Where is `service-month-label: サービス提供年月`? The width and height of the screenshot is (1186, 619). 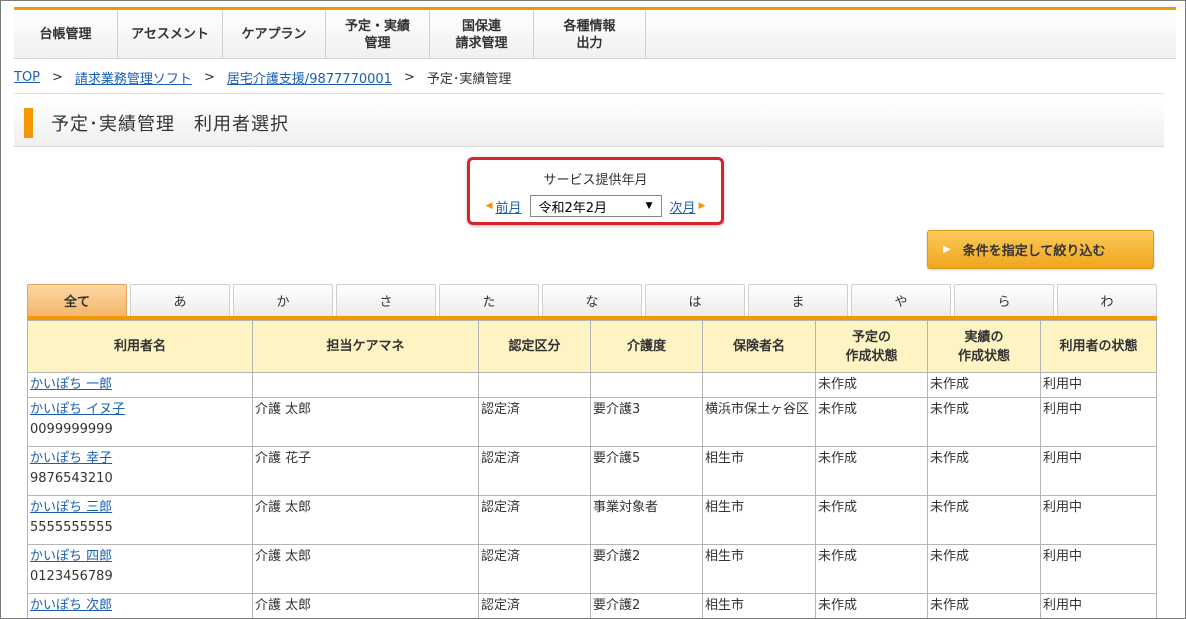 service-month-label: サービス提供年月 is located at coordinates (595, 180).